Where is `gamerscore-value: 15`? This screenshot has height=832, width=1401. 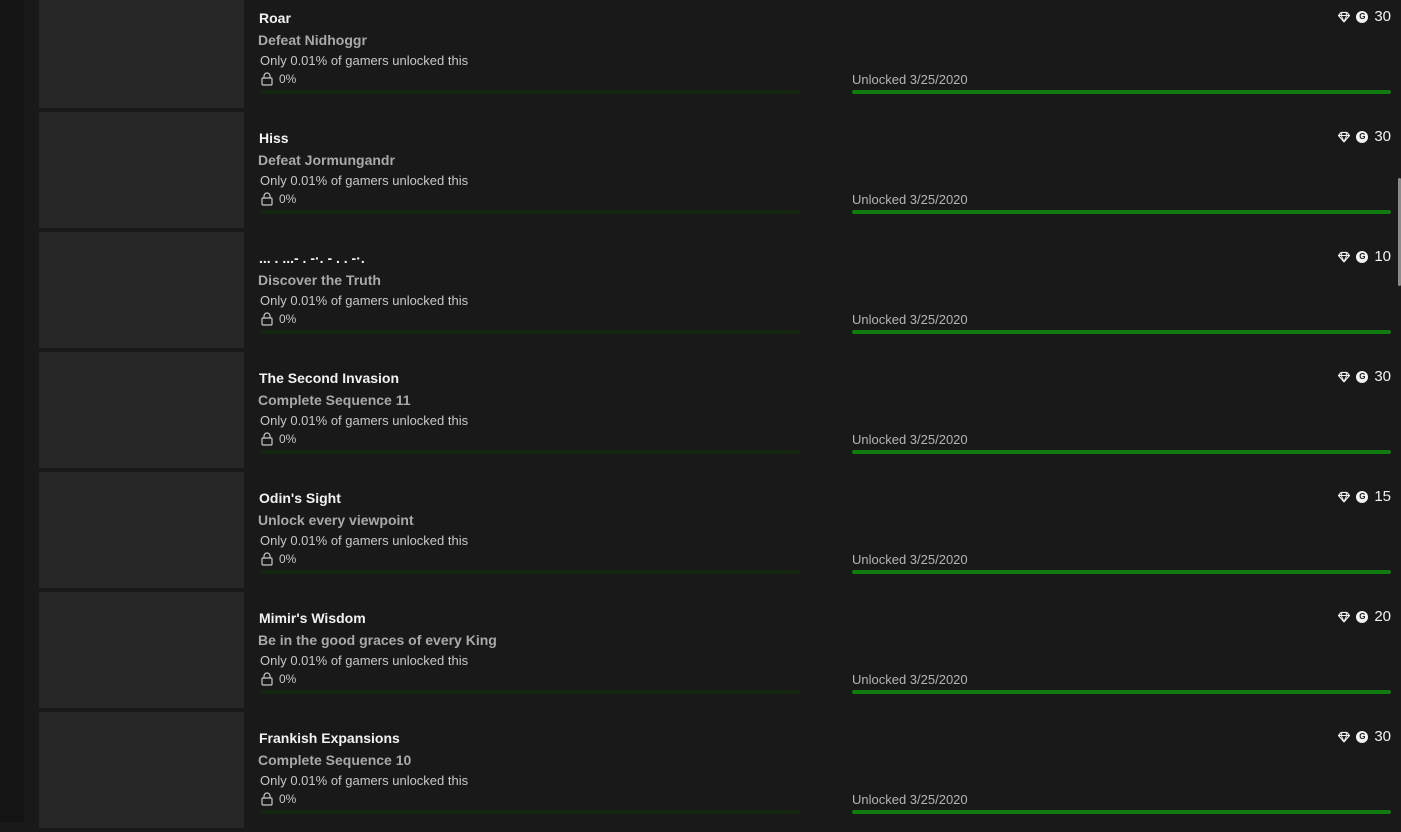 gamerscore-value: 15 is located at coordinates (1382, 496).